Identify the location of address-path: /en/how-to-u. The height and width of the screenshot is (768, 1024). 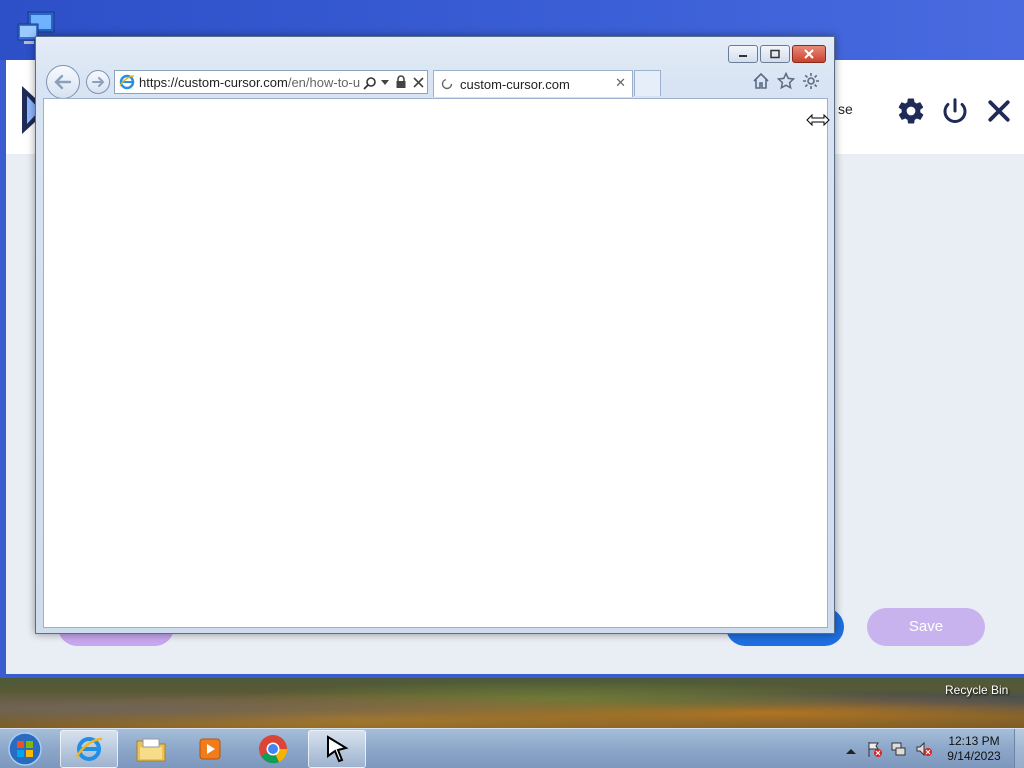
(324, 82).